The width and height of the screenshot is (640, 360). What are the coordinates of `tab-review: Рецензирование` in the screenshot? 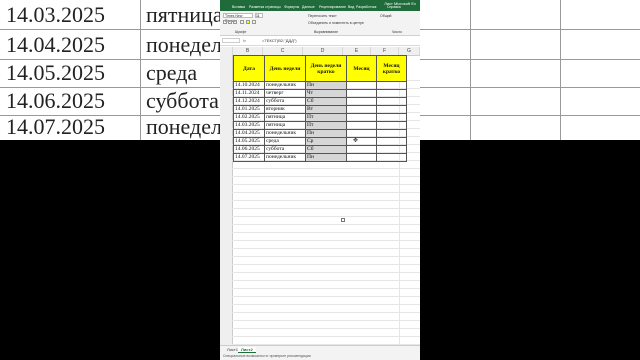 It's located at (332, 7).